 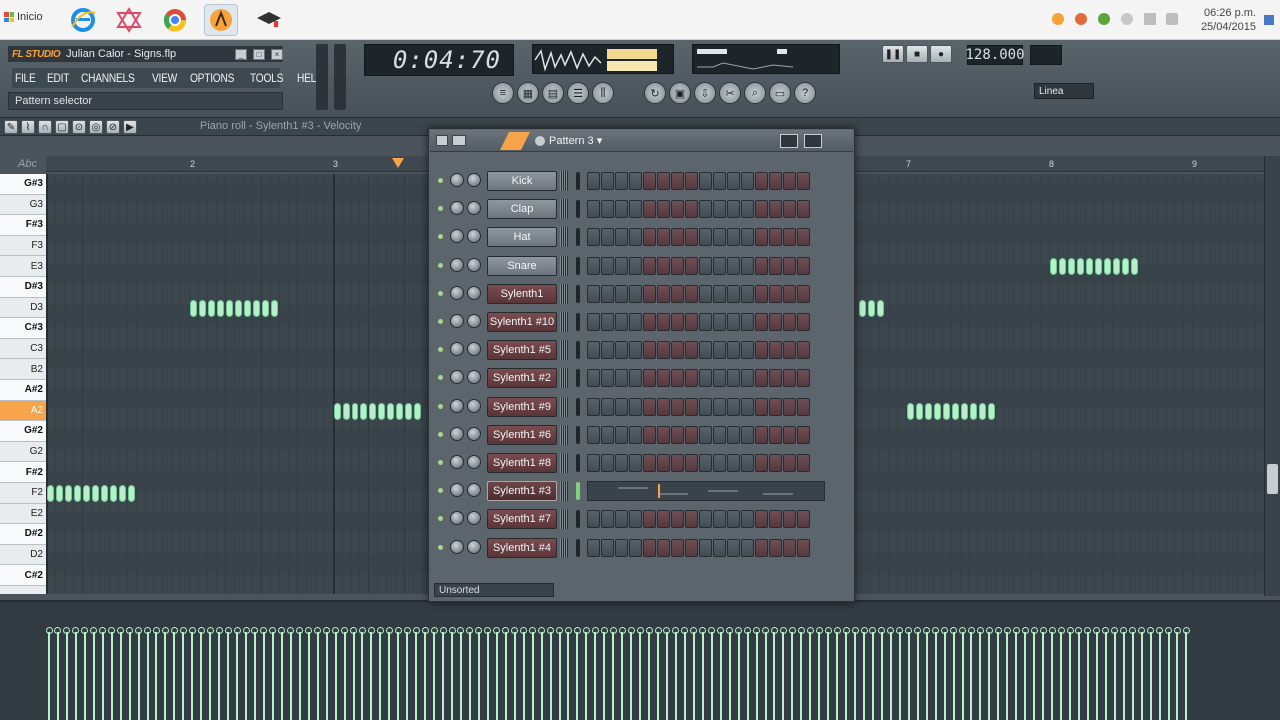 What do you see at coordinates (340, 77) in the screenshot?
I see `master-pitch-slider` at bounding box center [340, 77].